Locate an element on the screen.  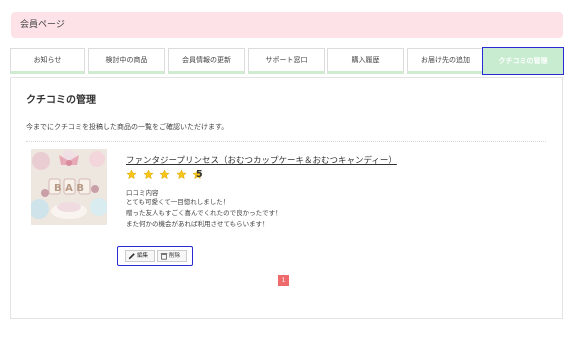
tab-add-delivery-address: お届け先の追加 is located at coordinates (445, 61).